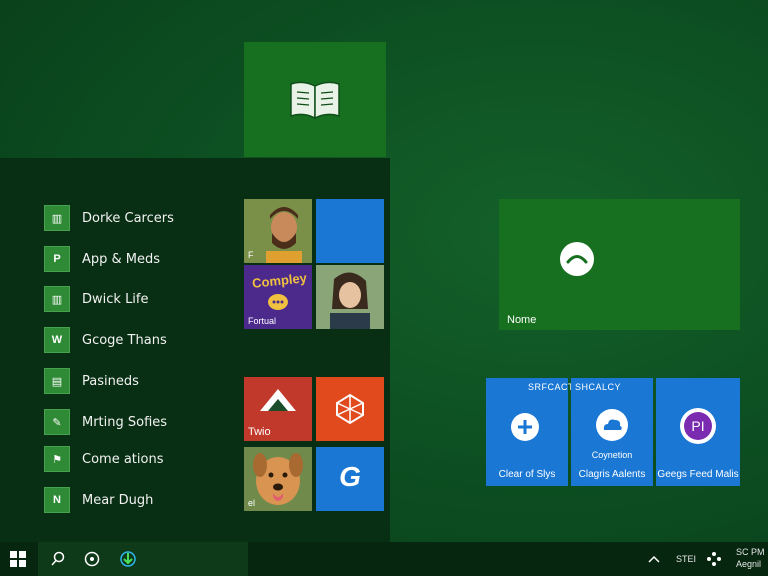 This screenshot has height=576, width=768. What do you see at coordinates (262, 321) in the screenshot?
I see `tile-label: Fortual` at bounding box center [262, 321].